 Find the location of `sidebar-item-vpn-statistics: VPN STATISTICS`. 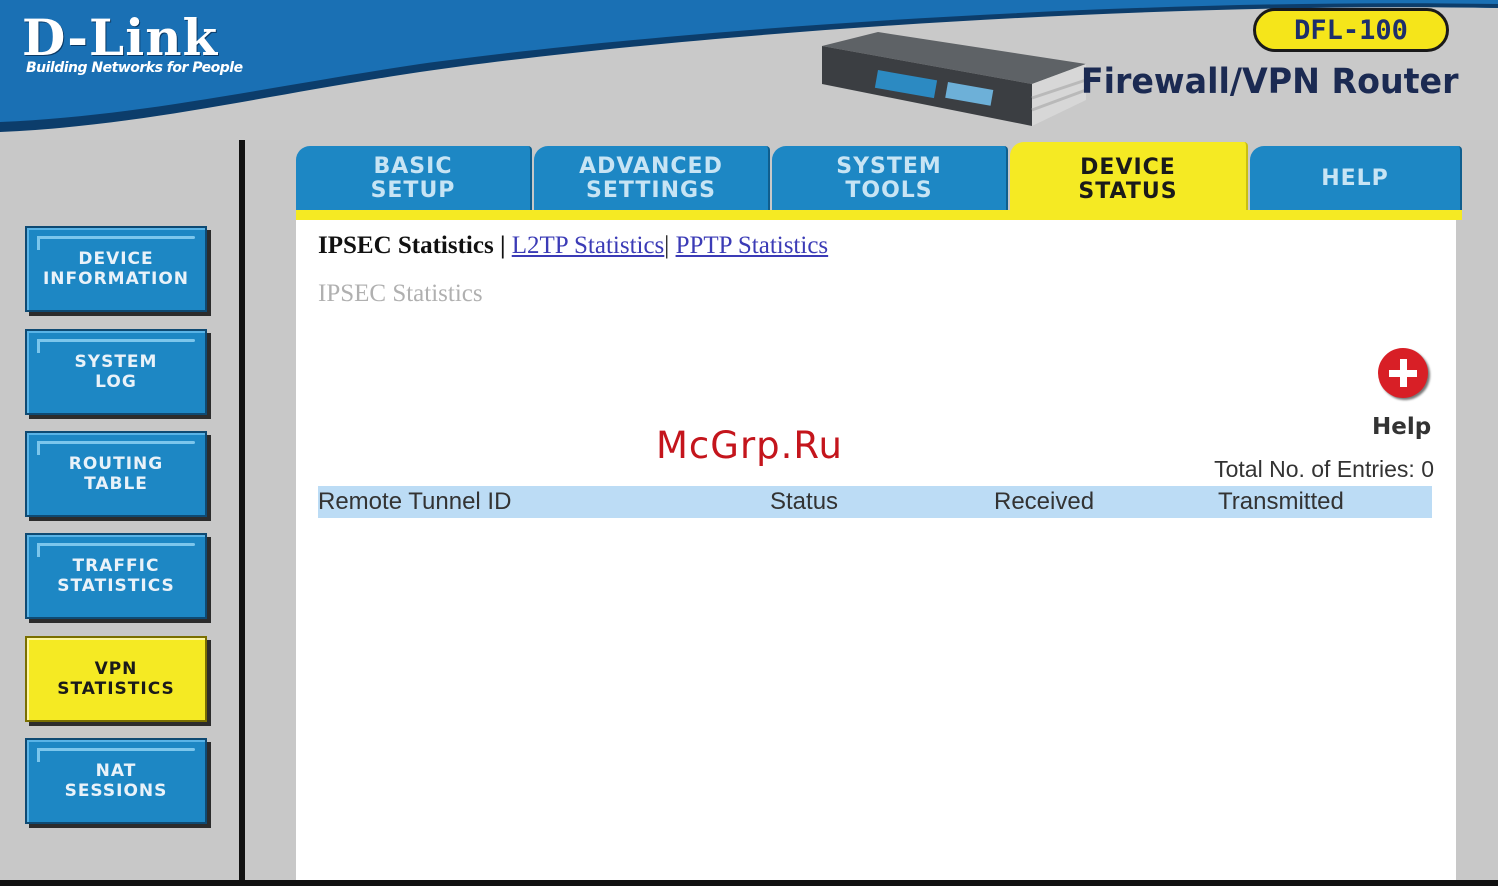

sidebar-item-vpn-statistics: VPN STATISTICS is located at coordinates (116, 679).